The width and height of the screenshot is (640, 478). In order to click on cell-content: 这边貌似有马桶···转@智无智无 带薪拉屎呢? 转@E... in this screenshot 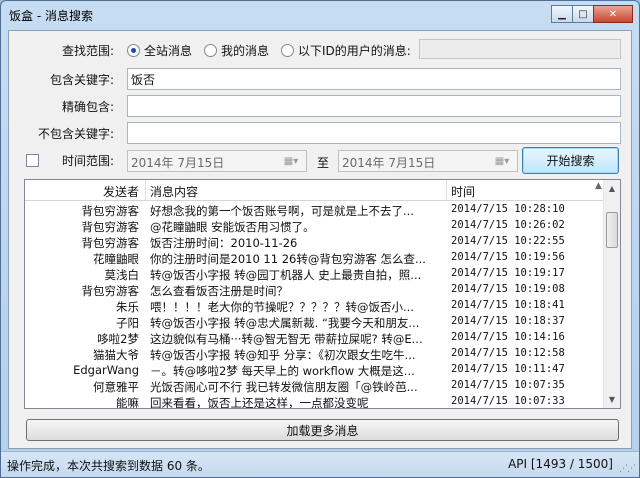, I will do `click(286, 339)`.